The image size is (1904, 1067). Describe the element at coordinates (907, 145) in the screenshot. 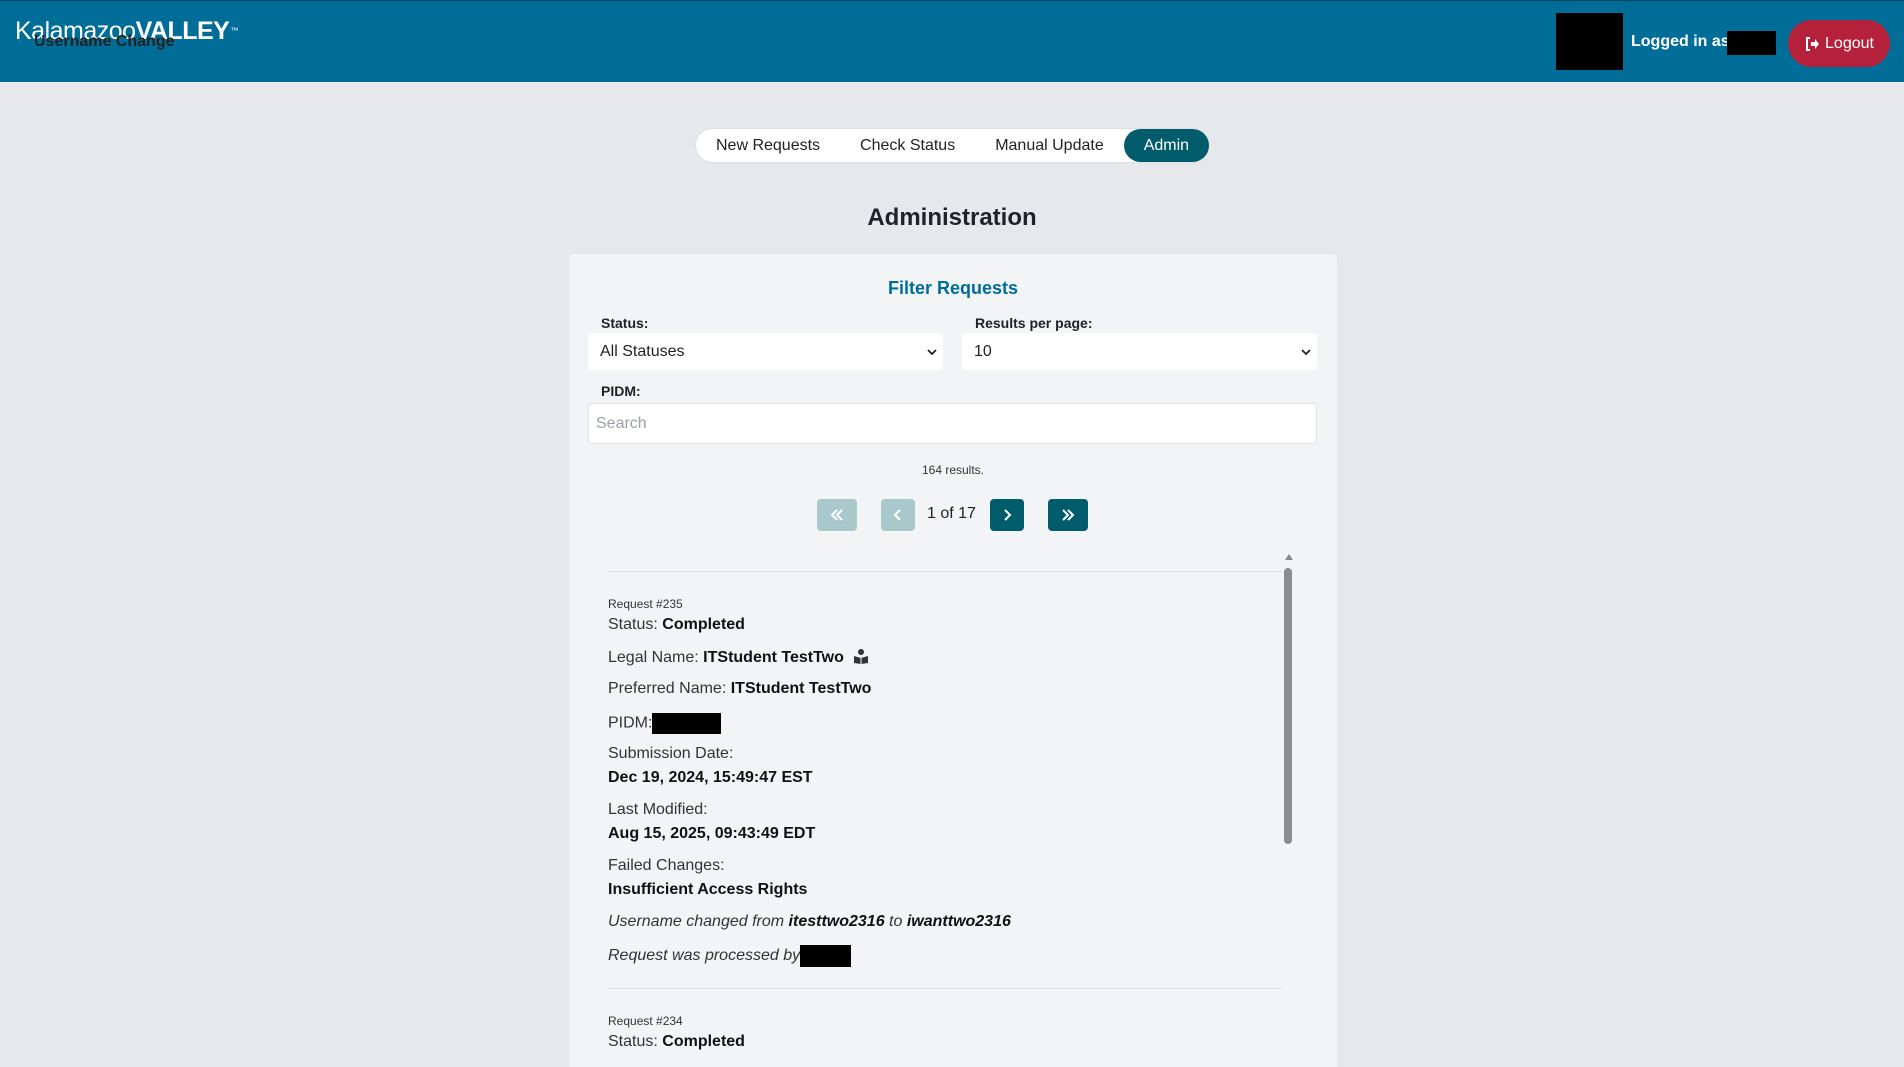

I see `tab-check-status: Check Status` at that location.